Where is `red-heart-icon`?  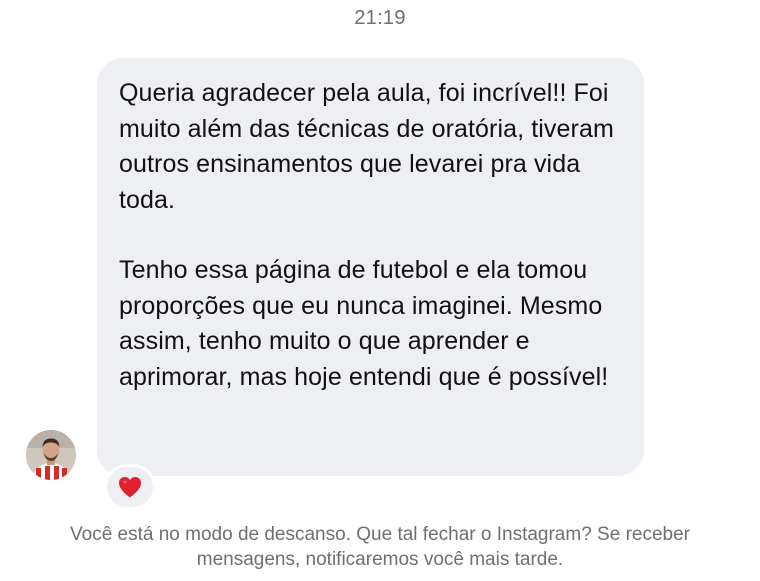 red-heart-icon is located at coordinates (130, 487).